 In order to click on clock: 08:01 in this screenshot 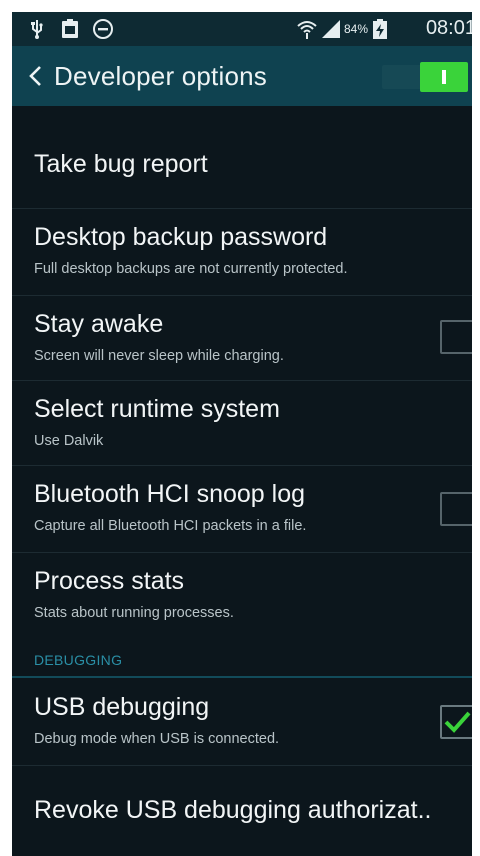, I will do `click(448, 28)`.